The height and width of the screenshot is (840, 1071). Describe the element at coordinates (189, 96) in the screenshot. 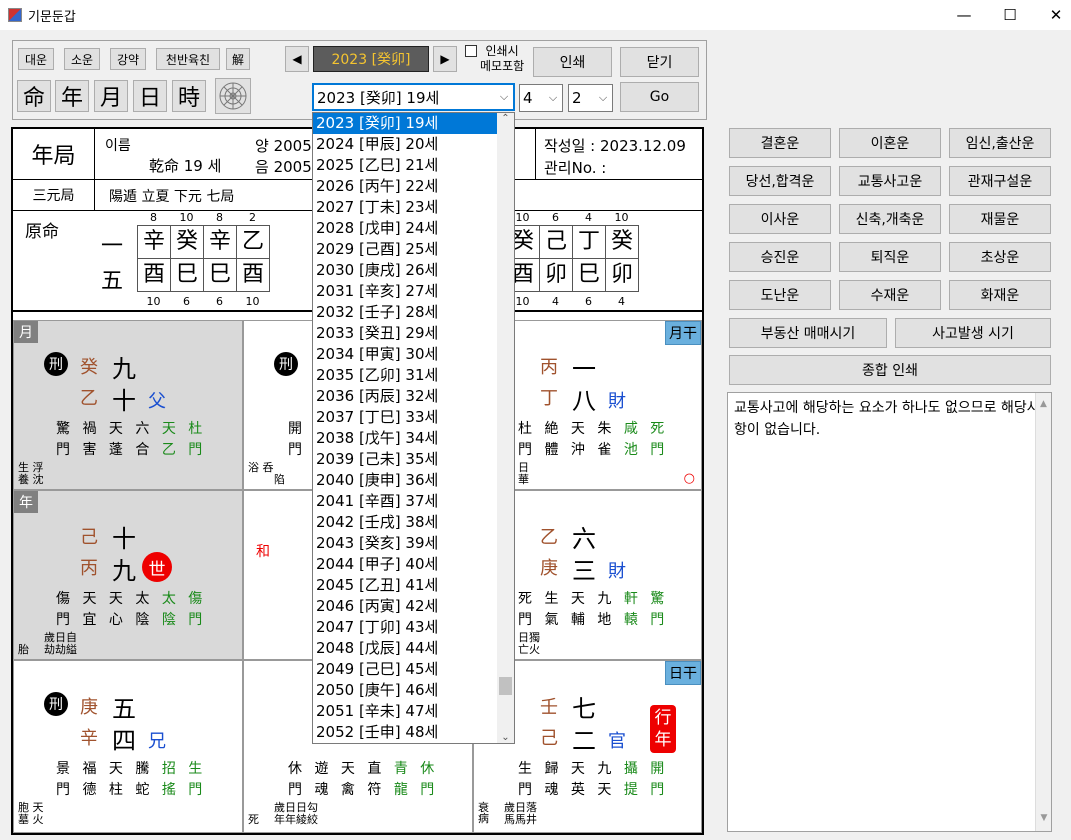

I see `shi-button: 時` at that location.